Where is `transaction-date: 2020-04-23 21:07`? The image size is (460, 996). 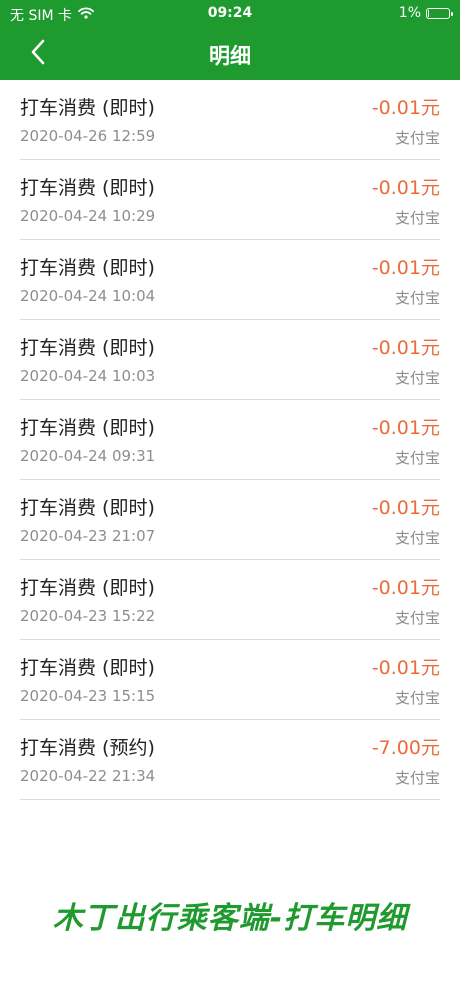 transaction-date: 2020-04-23 21:07 is located at coordinates (88, 536).